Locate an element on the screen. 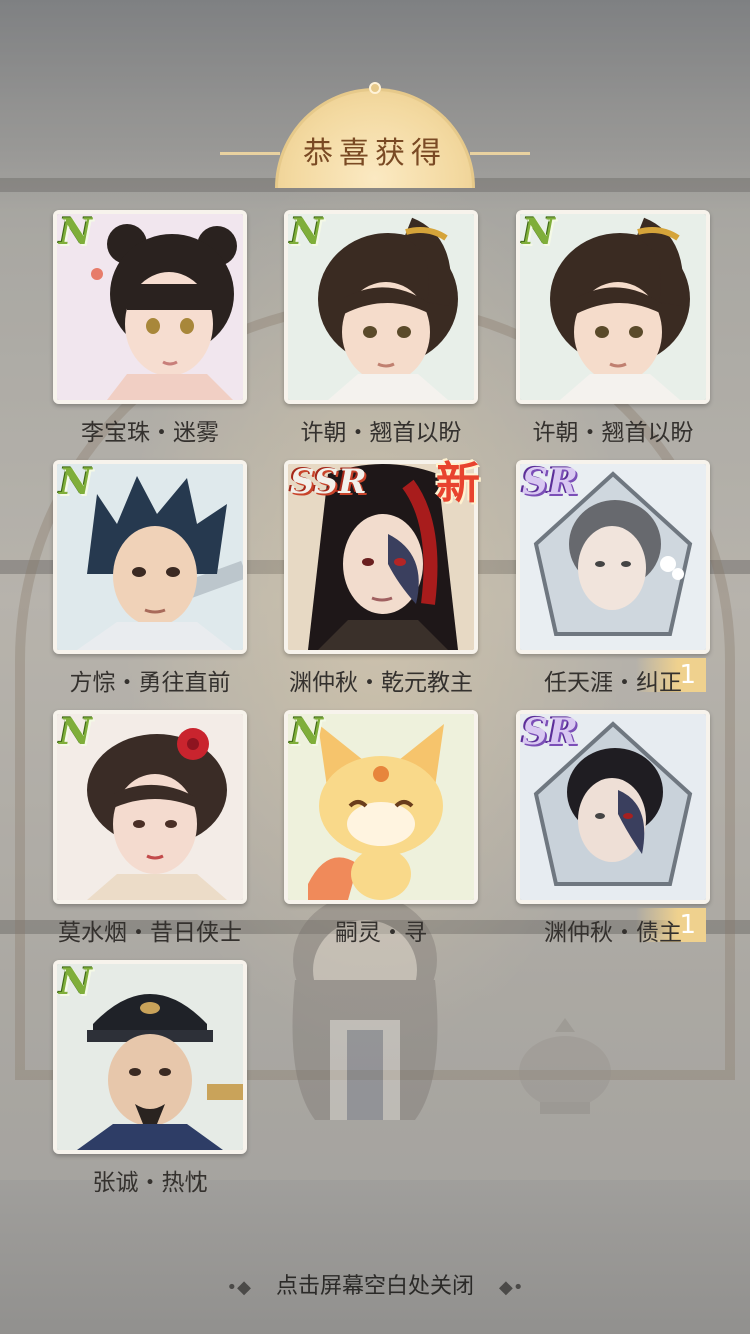 The image size is (750, 1334). rarity-badge: SSR is located at coordinates (328, 482).